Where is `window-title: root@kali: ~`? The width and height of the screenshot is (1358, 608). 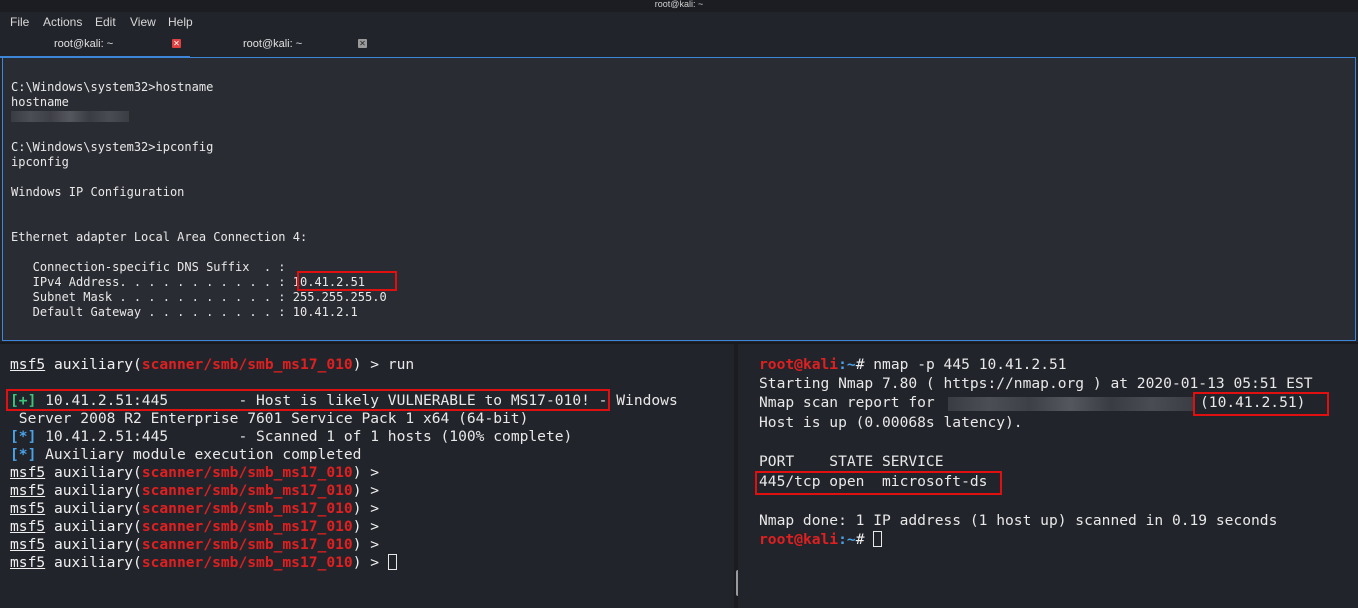 window-title: root@kali: ~ is located at coordinates (679, 4).